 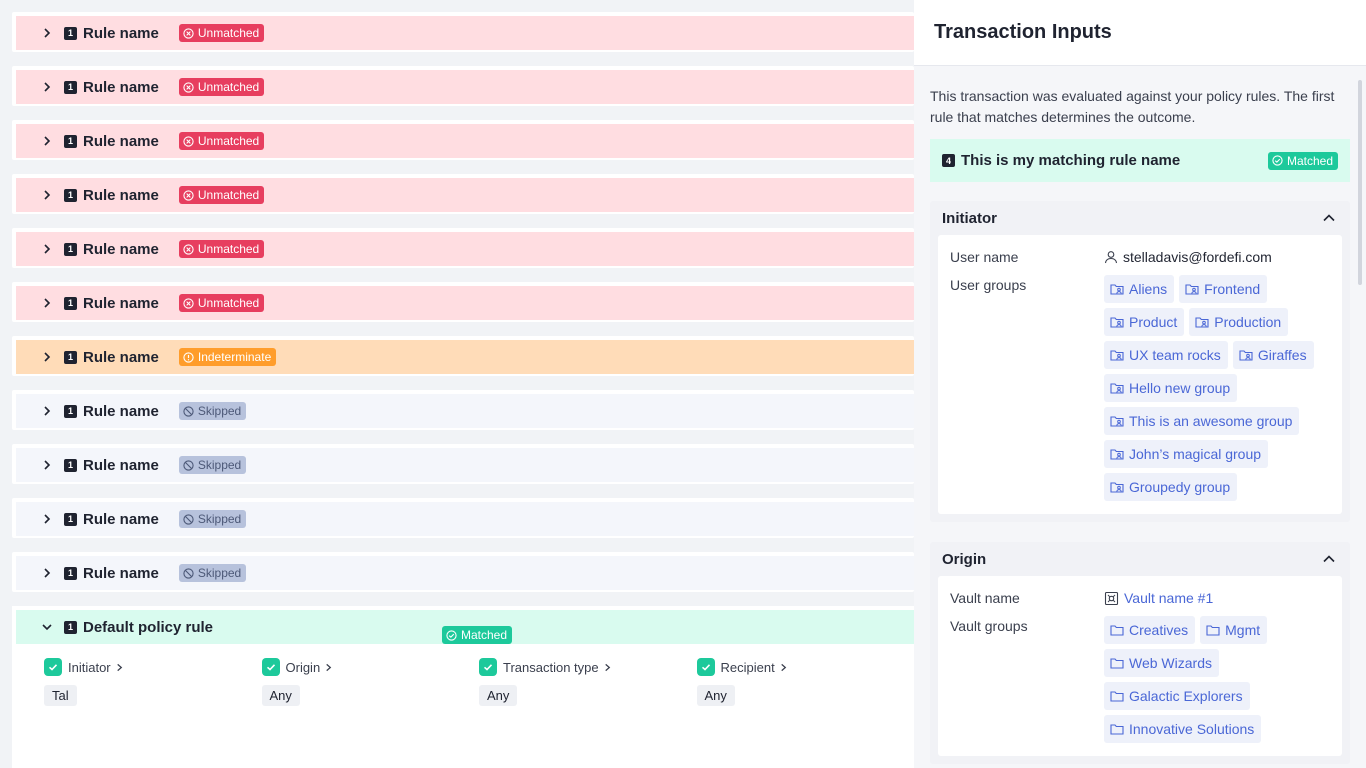 I want to click on vault-group-tag: Galactic Explorers, so click(x=1177, y=696).